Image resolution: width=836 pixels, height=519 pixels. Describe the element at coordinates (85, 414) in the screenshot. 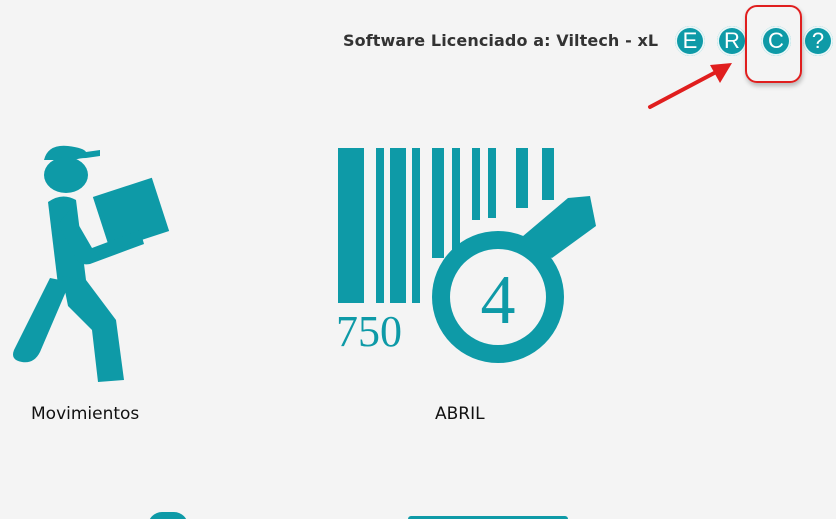

I see `movimientos-label: Movimientos` at that location.